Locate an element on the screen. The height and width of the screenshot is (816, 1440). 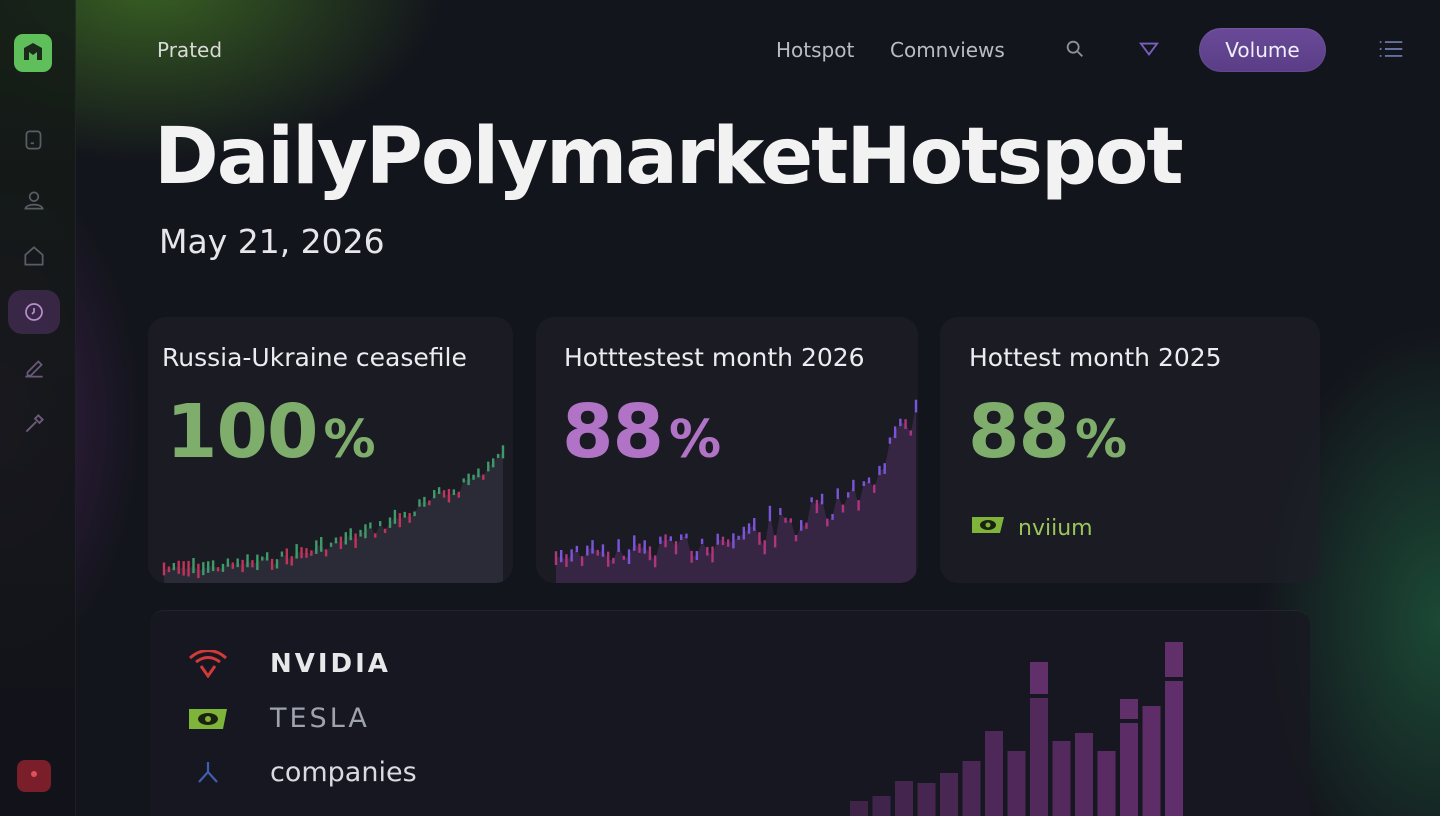
clock-icon is located at coordinates (34, 312).